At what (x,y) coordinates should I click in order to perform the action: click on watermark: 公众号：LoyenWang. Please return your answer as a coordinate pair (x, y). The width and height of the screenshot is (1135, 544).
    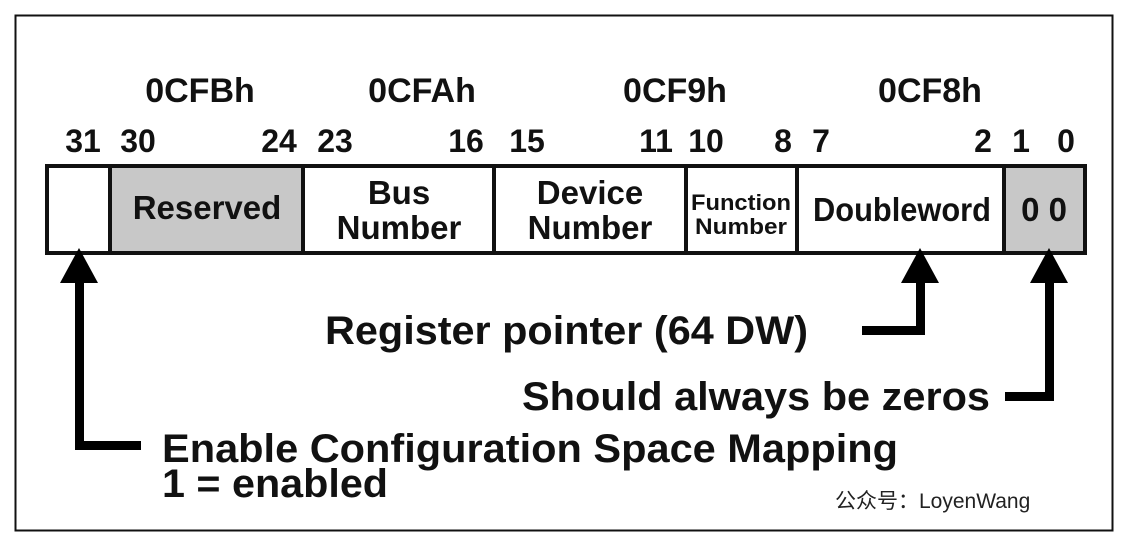
    Looking at the image, I should click on (932, 501).